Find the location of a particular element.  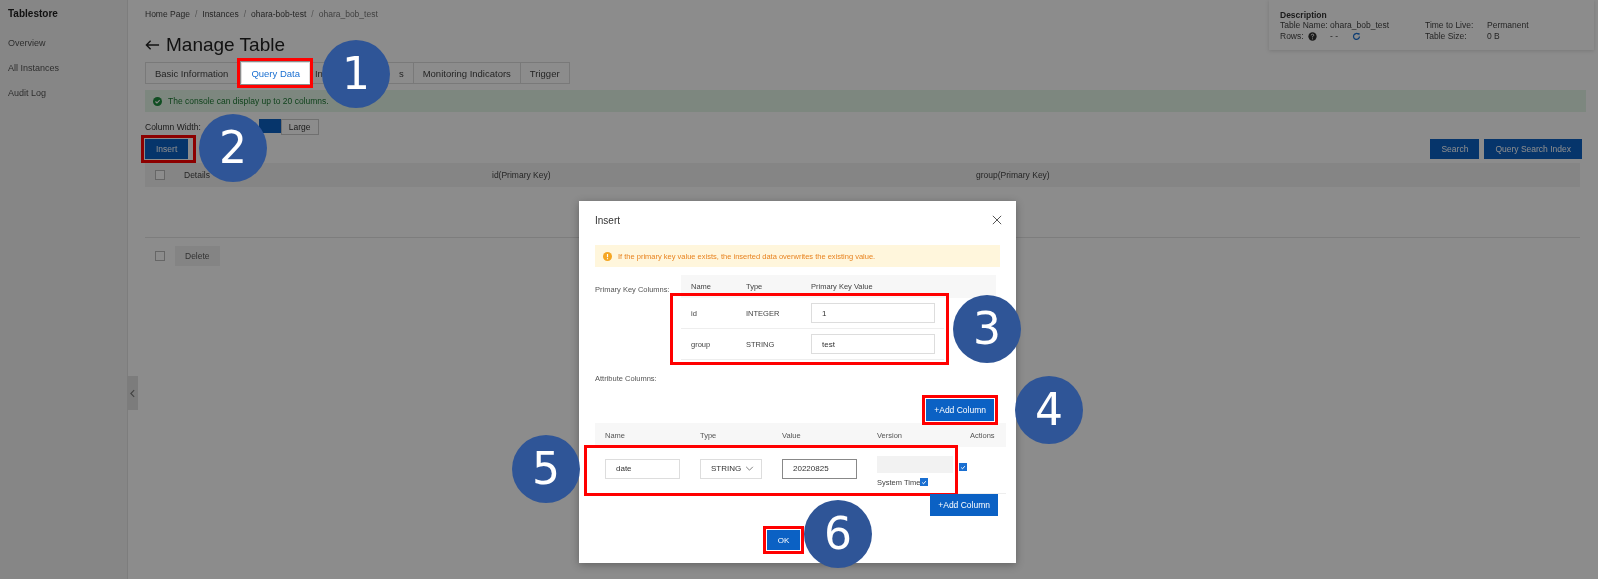

field-label: Rows: is located at coordinates (1292, 36).